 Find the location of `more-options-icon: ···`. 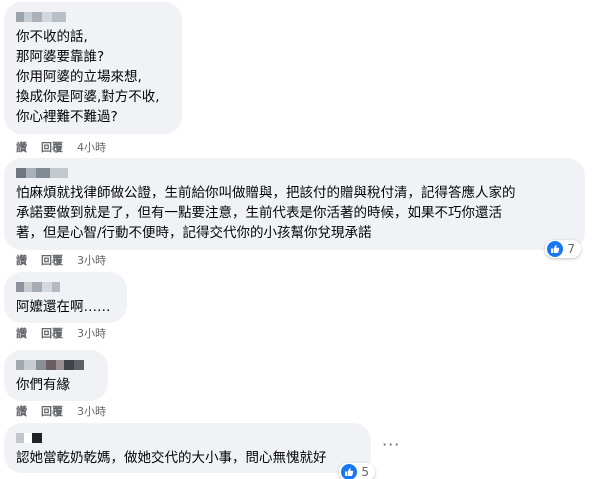

more-options-icon: ··· is located at coordinates (391, 444).